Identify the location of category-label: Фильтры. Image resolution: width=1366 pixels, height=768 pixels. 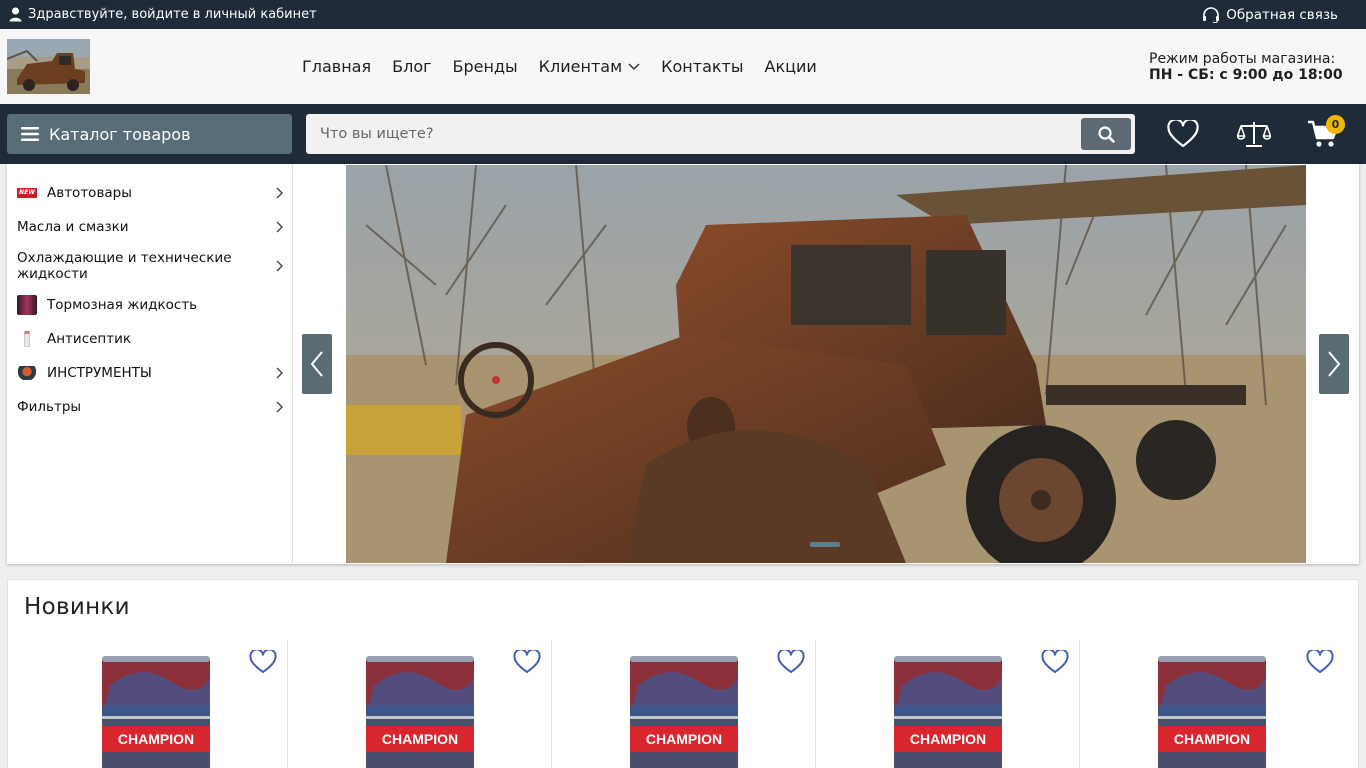
(49, 407).